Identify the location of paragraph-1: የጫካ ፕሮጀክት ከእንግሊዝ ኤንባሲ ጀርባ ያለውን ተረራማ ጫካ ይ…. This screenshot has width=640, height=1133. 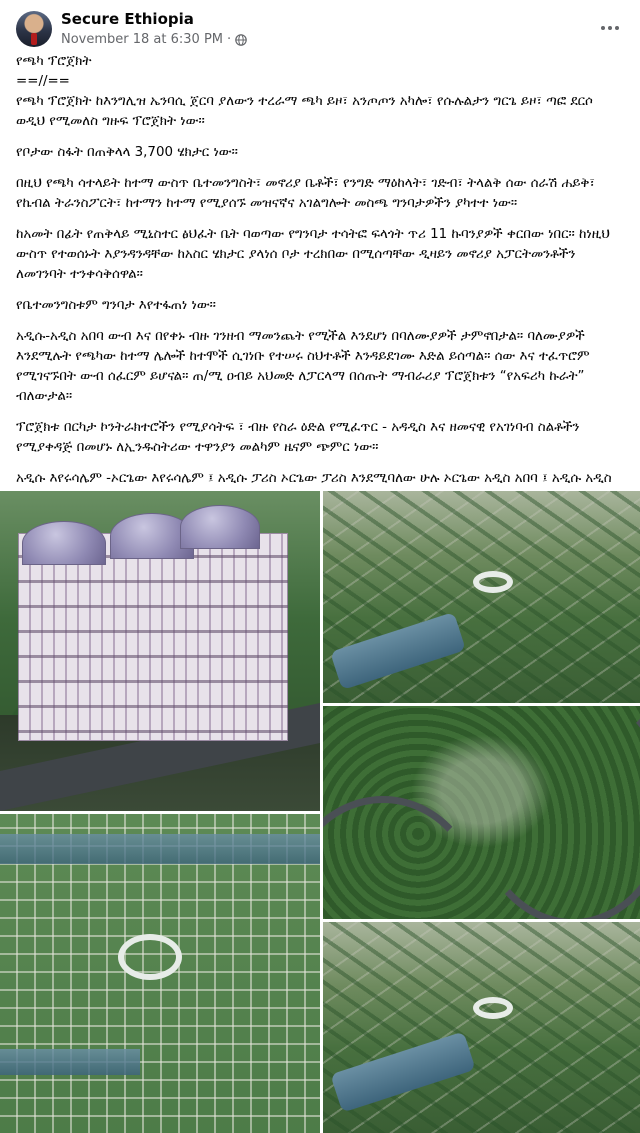
(304, 111).